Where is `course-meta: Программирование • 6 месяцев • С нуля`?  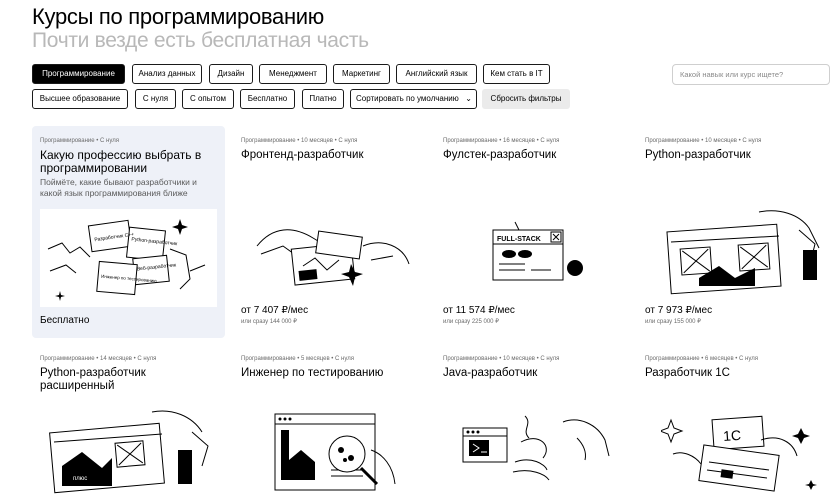
course-meta: Программирование • 6 месяцев • С нуля is located at coordinates (701, 359).